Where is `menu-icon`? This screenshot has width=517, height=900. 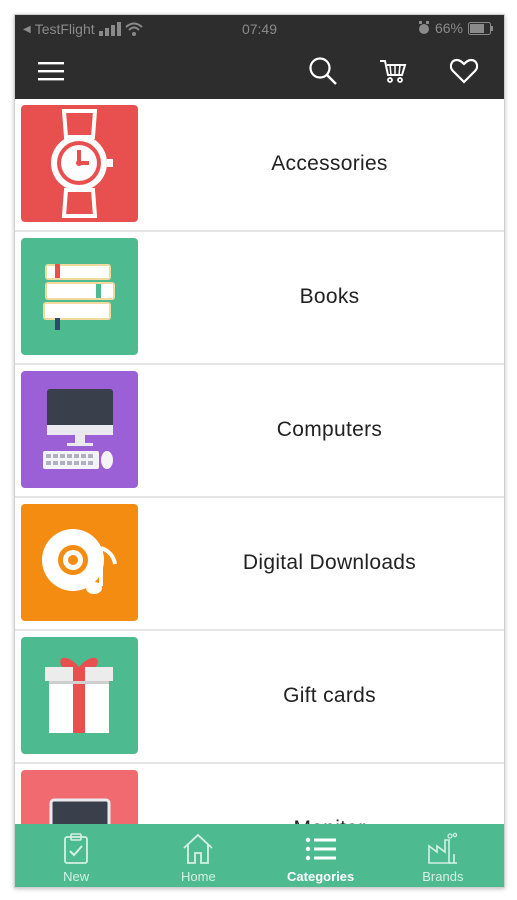
menu-icon is located at coordinates (51, 71).